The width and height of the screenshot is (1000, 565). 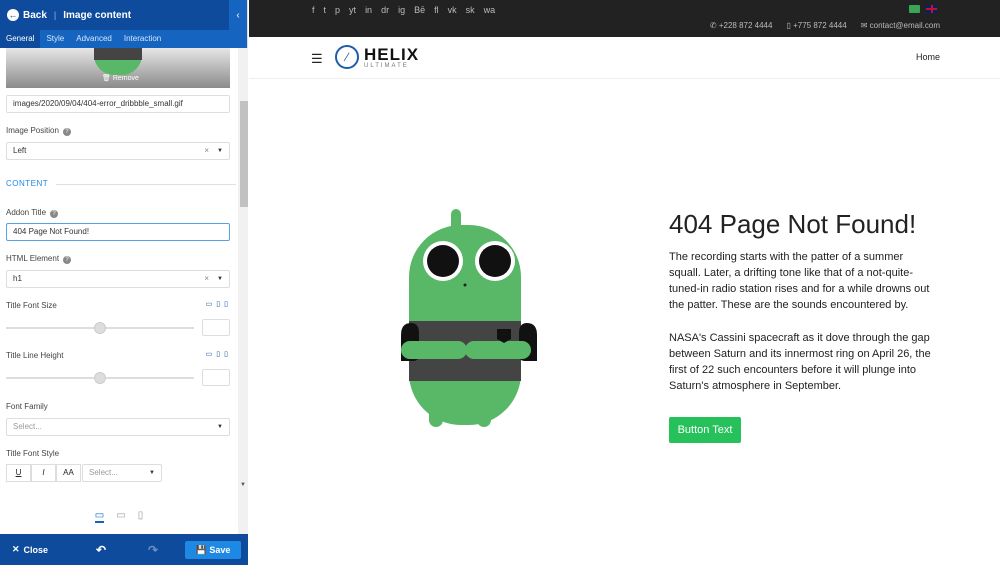 What do you see at coordinates (914, 9) in the screenshot?
I see `arabic-flag-icon` at bounding box center [914, 9].